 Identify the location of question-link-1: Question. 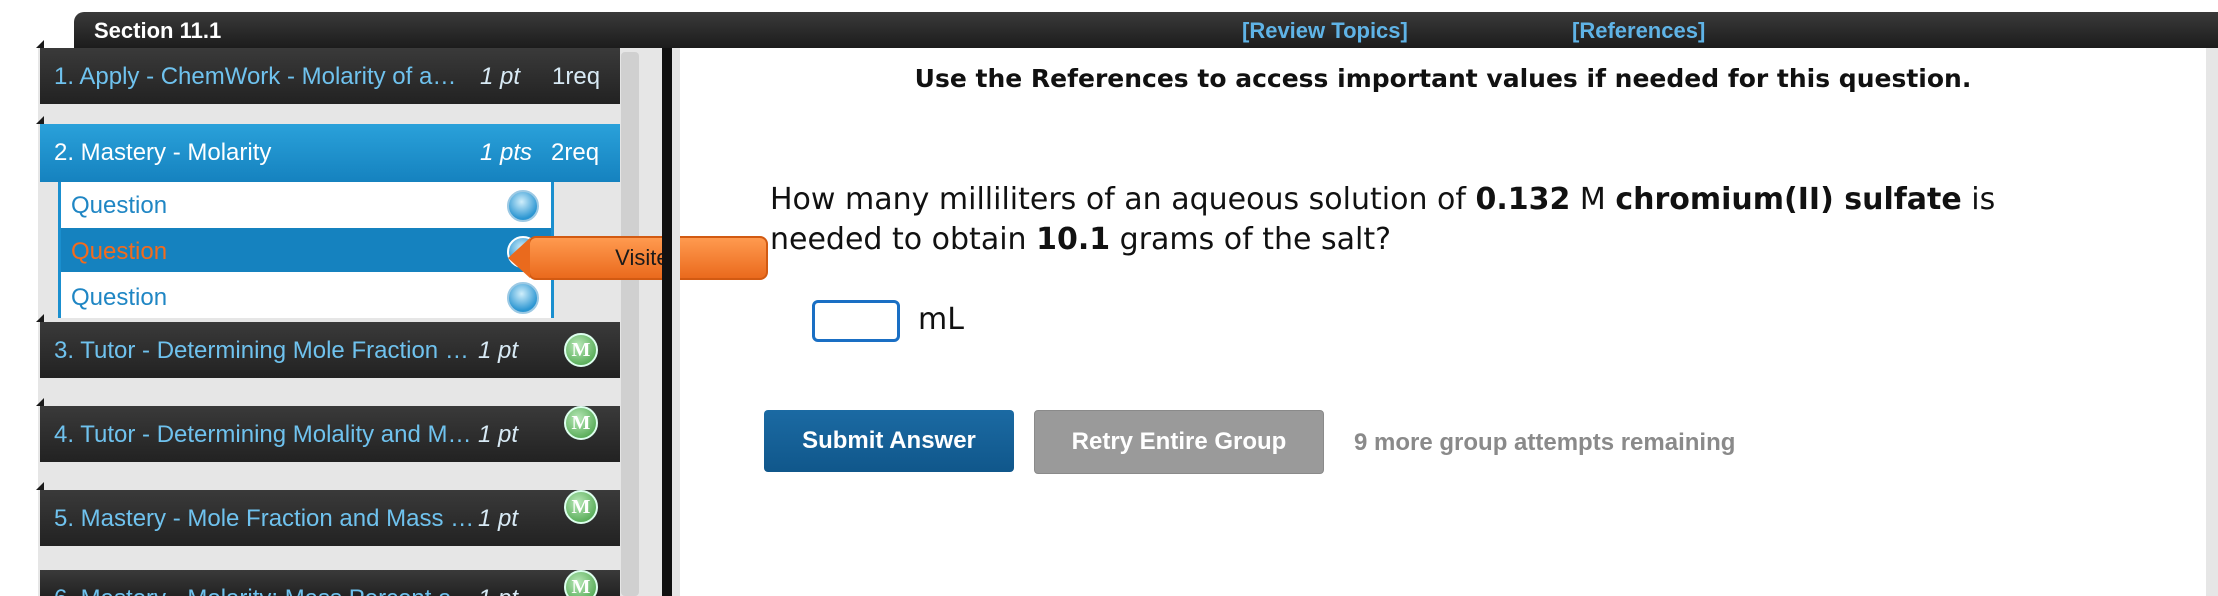
(306, 204).